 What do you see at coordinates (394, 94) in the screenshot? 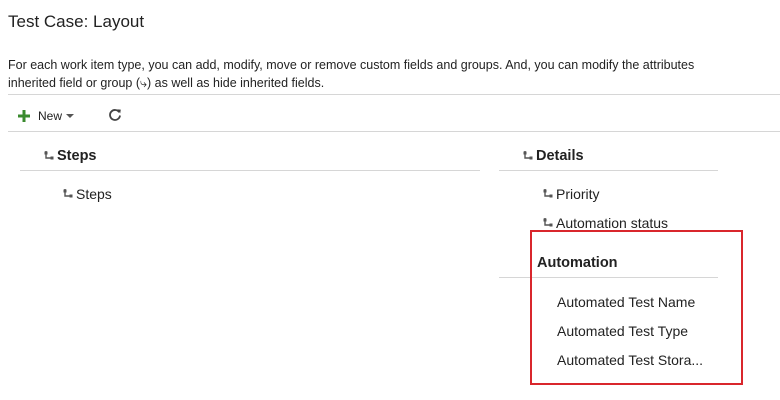
I see `header-divider` at bounding box center [394, 94].